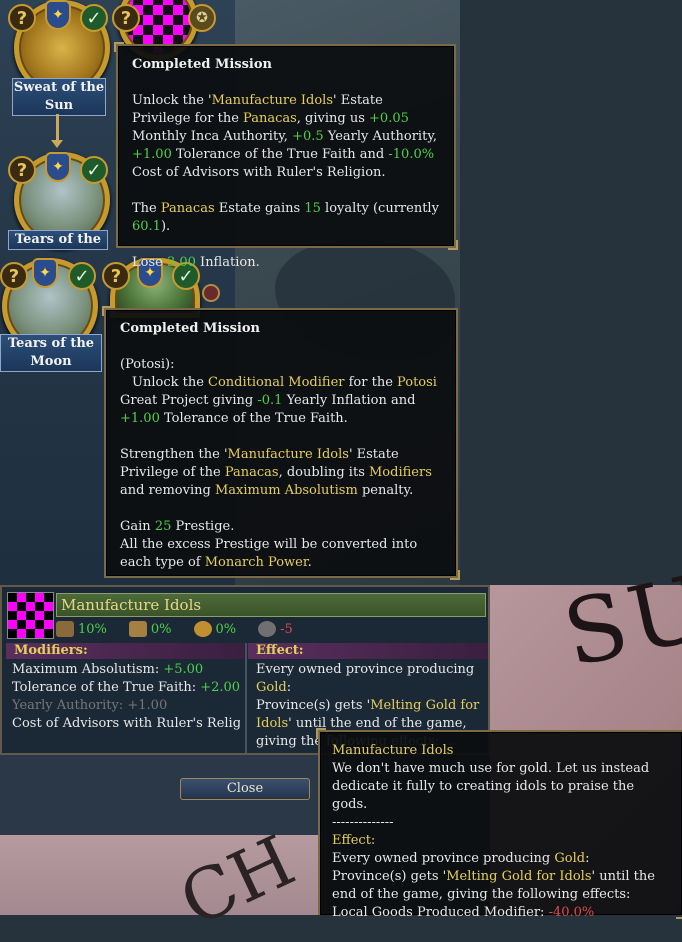  I want to click on text: , giving us, so click(333, 118).